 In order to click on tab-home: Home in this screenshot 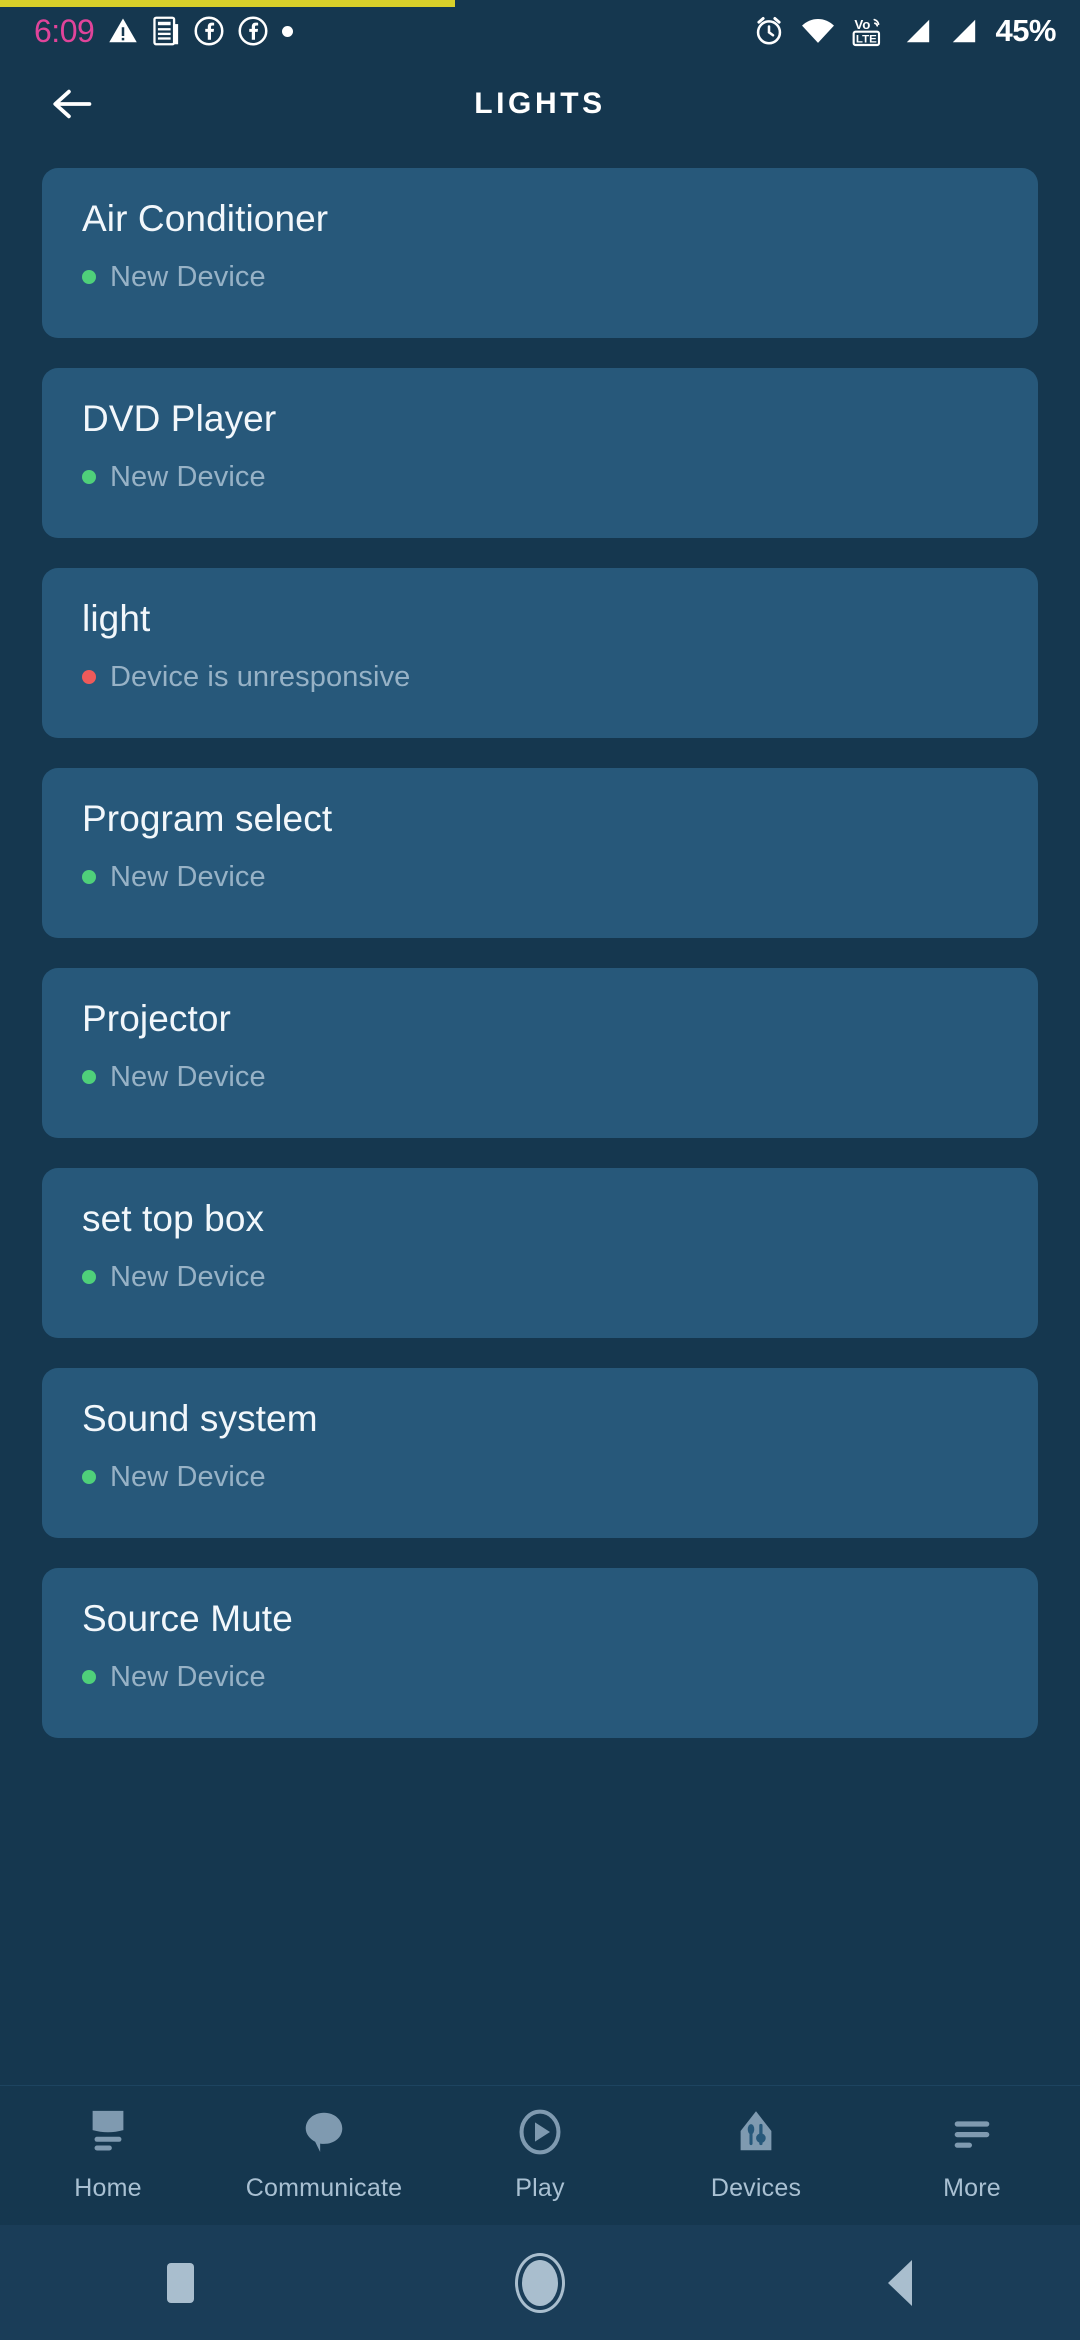, I will do `click(108, 2152)`.